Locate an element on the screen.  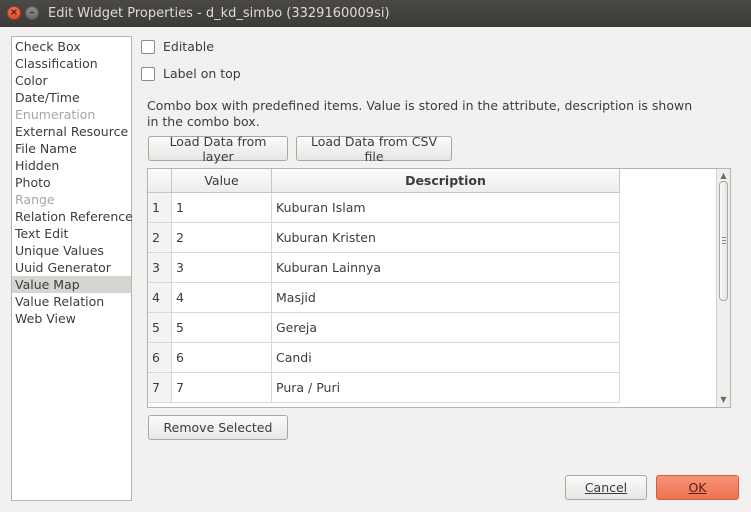
description-column-header: Description is located at coordinates (446, 181).